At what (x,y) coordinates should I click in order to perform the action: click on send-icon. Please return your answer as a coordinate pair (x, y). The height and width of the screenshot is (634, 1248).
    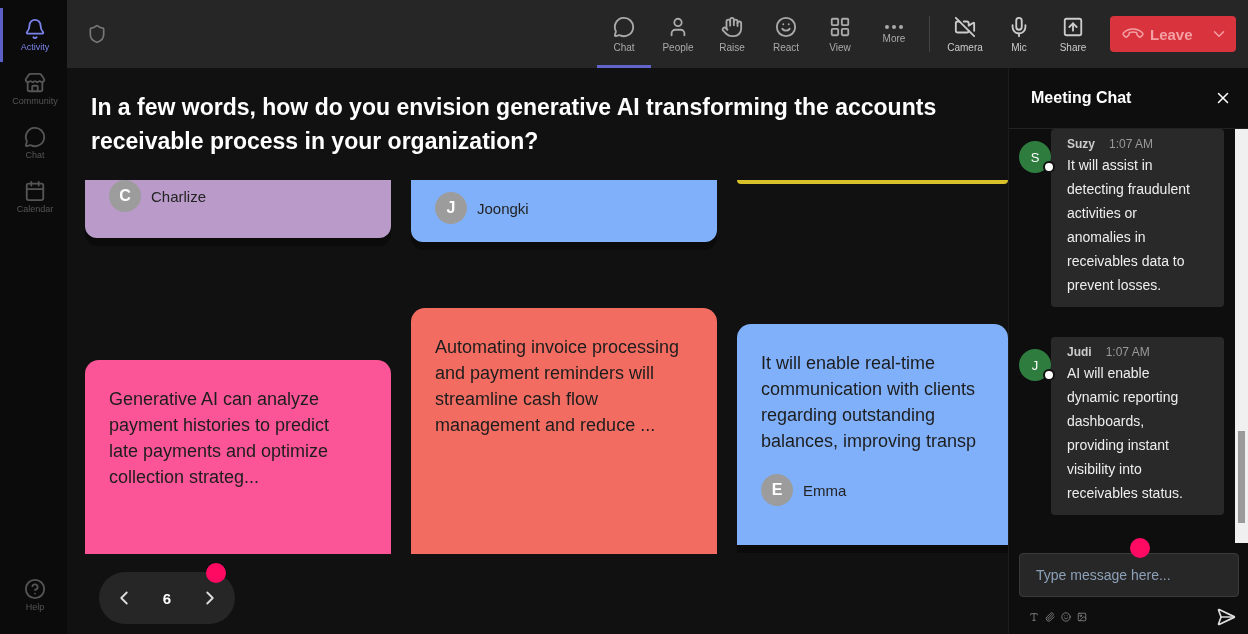
    Looking at the image, I should click on (1226, 617).